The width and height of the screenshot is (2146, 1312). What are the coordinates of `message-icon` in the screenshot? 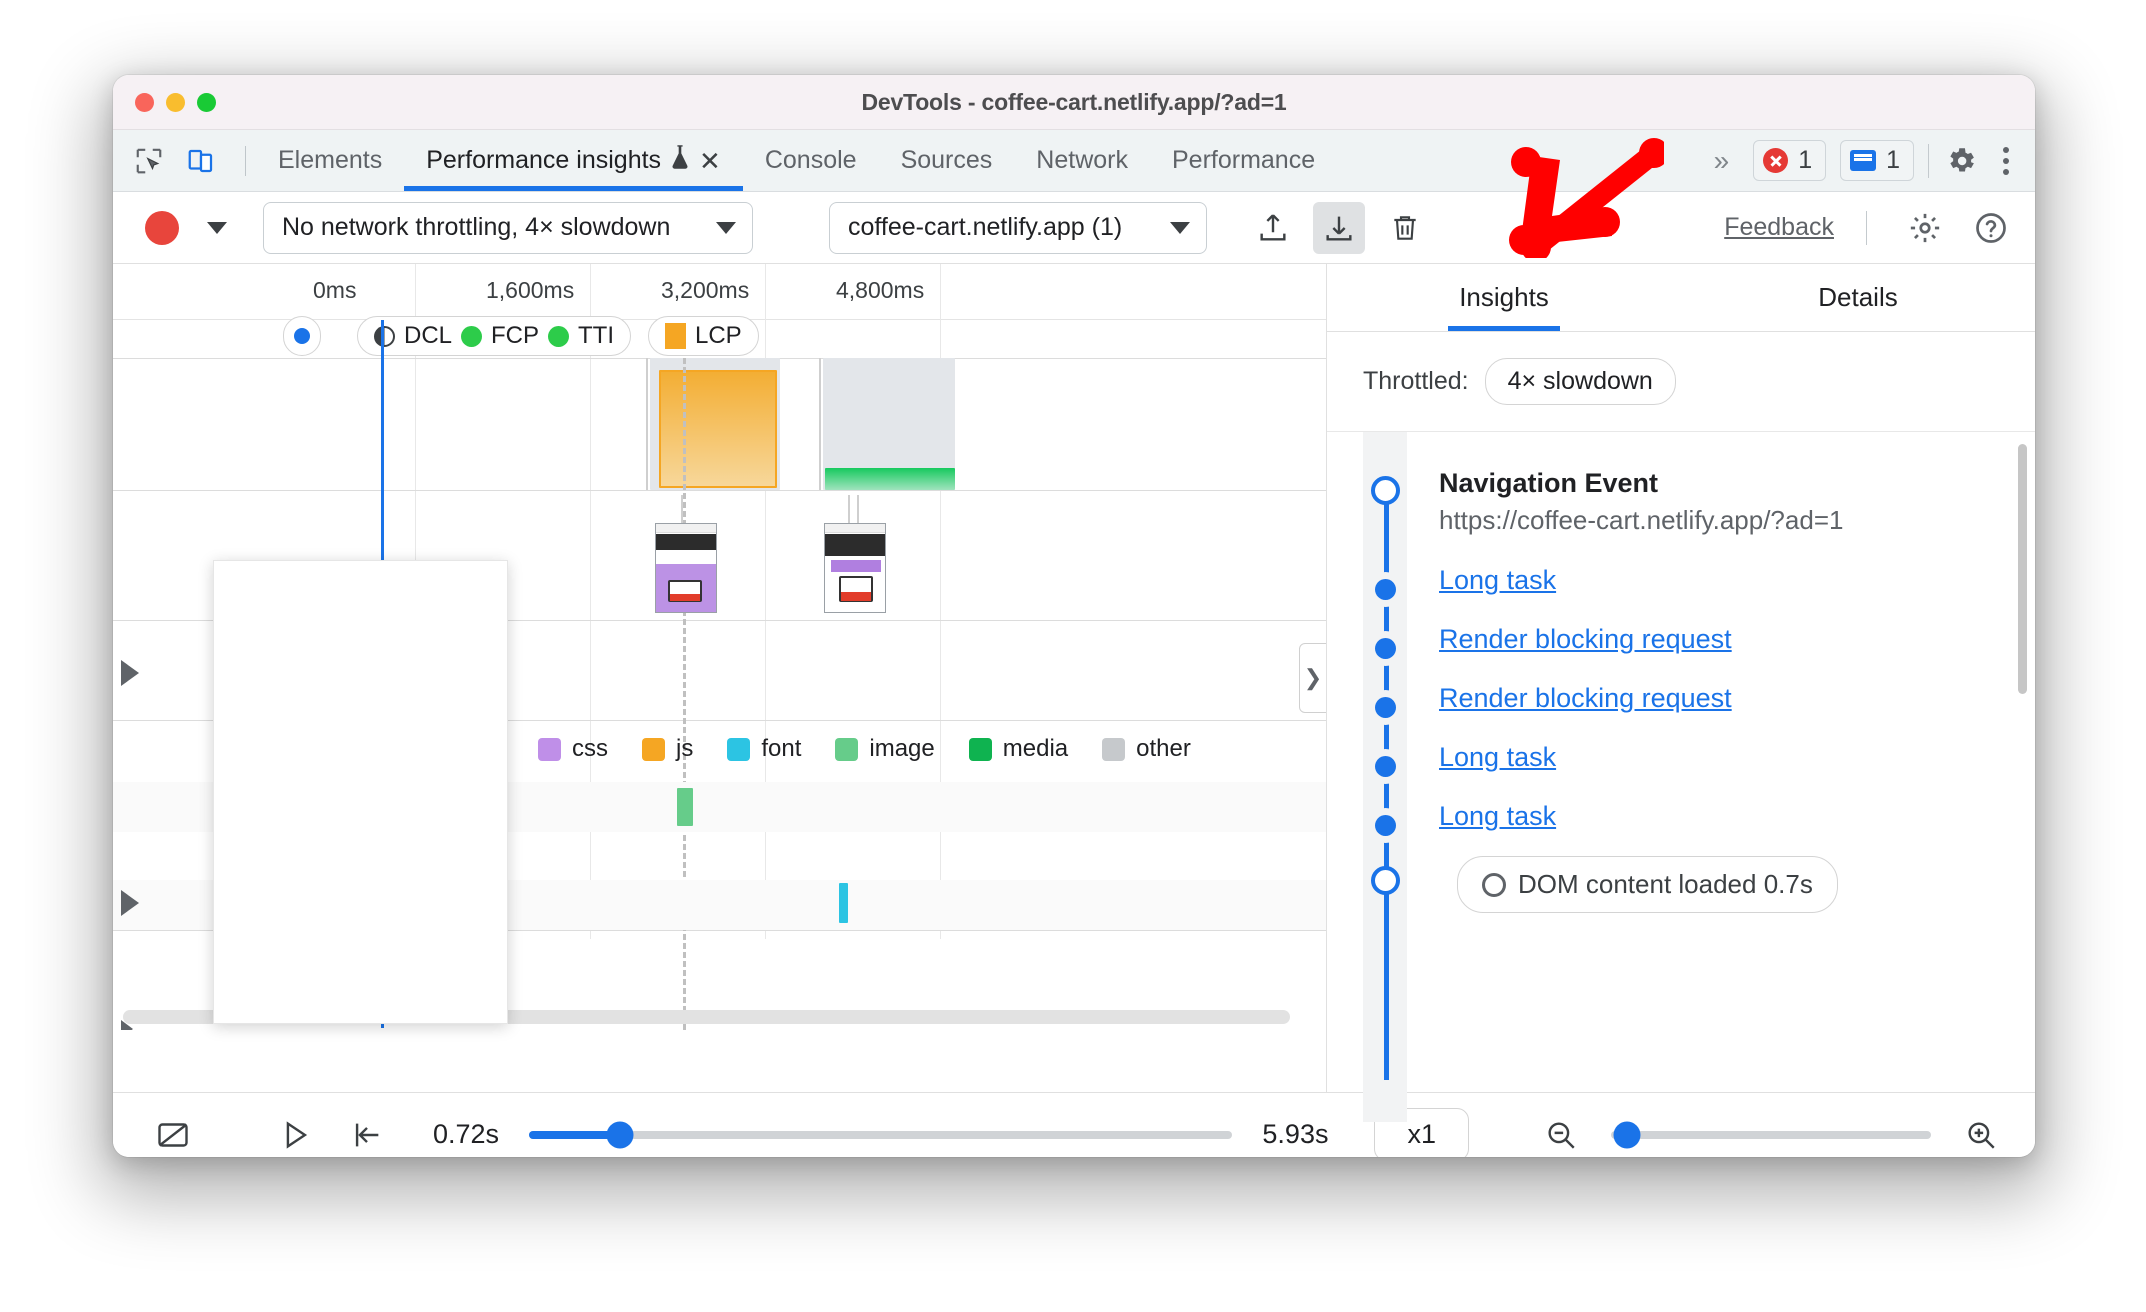 It's located at (1863, 160).